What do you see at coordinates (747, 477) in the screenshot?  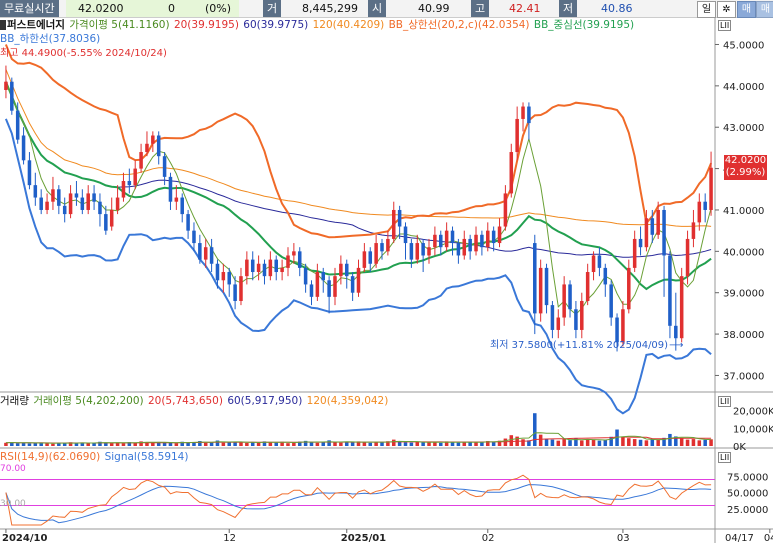 I see `rsi-tick-label: 75.0000` at bounding box center [747, 477].